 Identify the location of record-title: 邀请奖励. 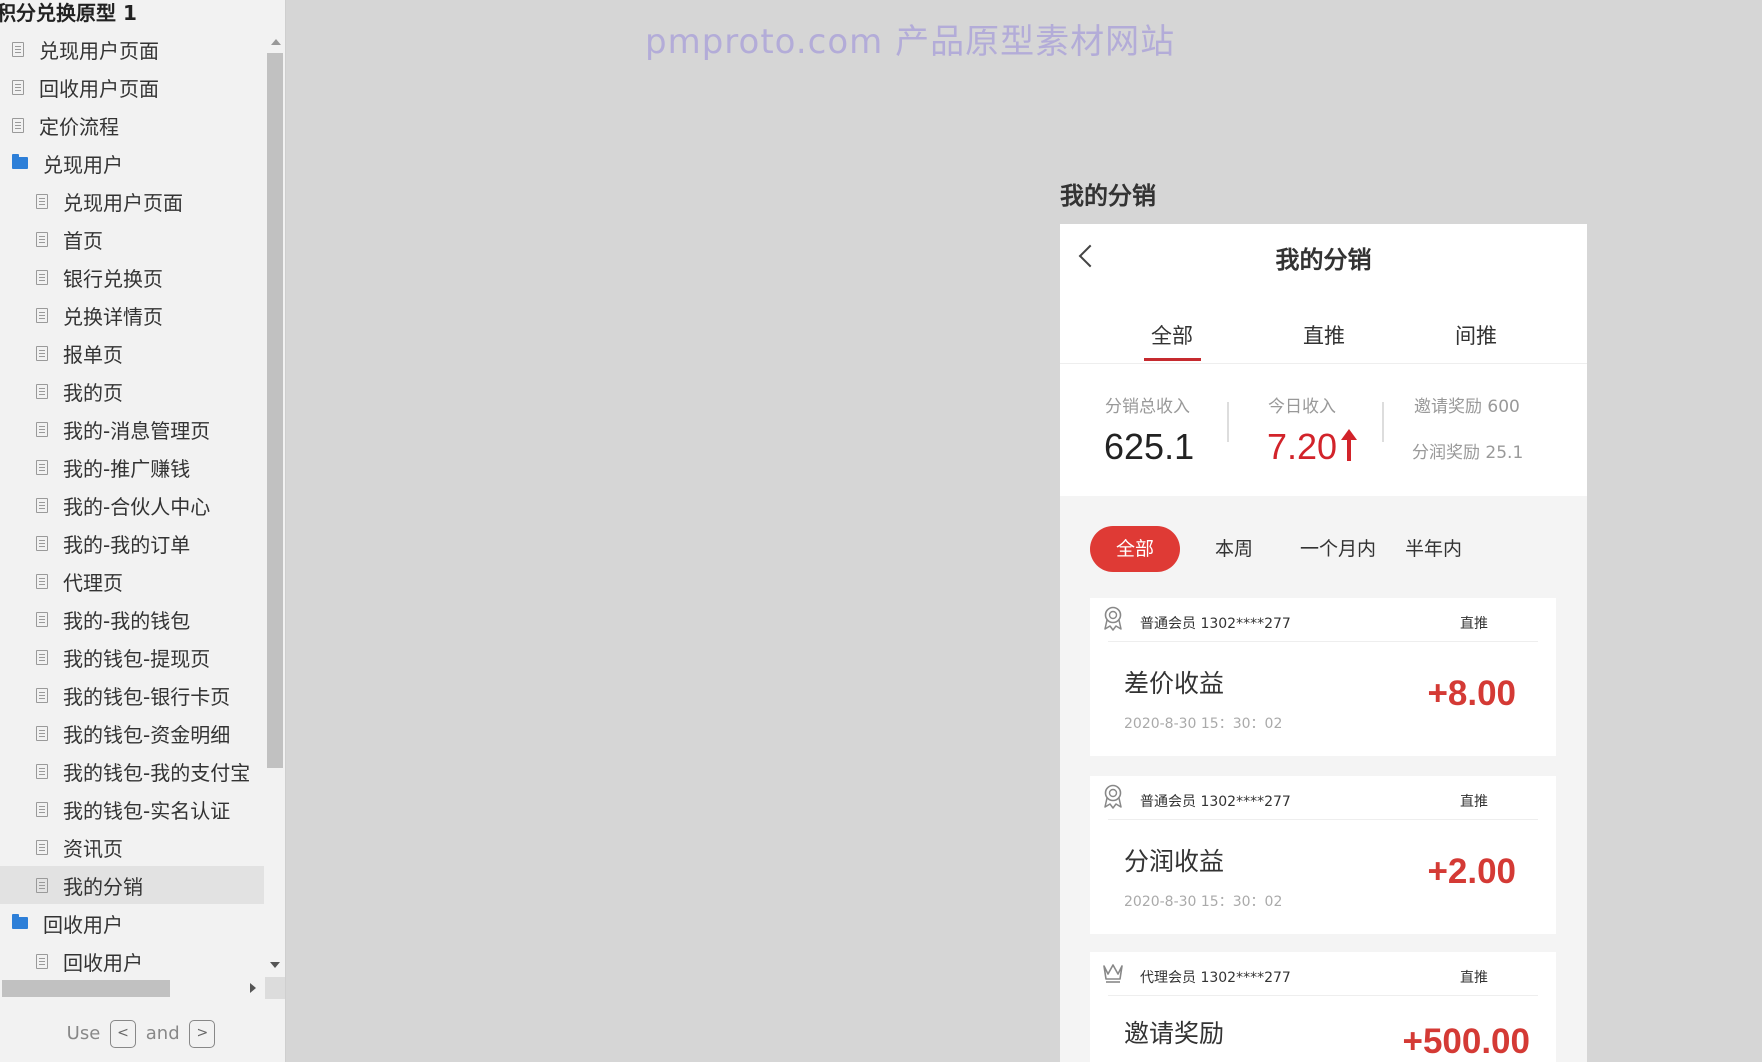
(1174, 1033).